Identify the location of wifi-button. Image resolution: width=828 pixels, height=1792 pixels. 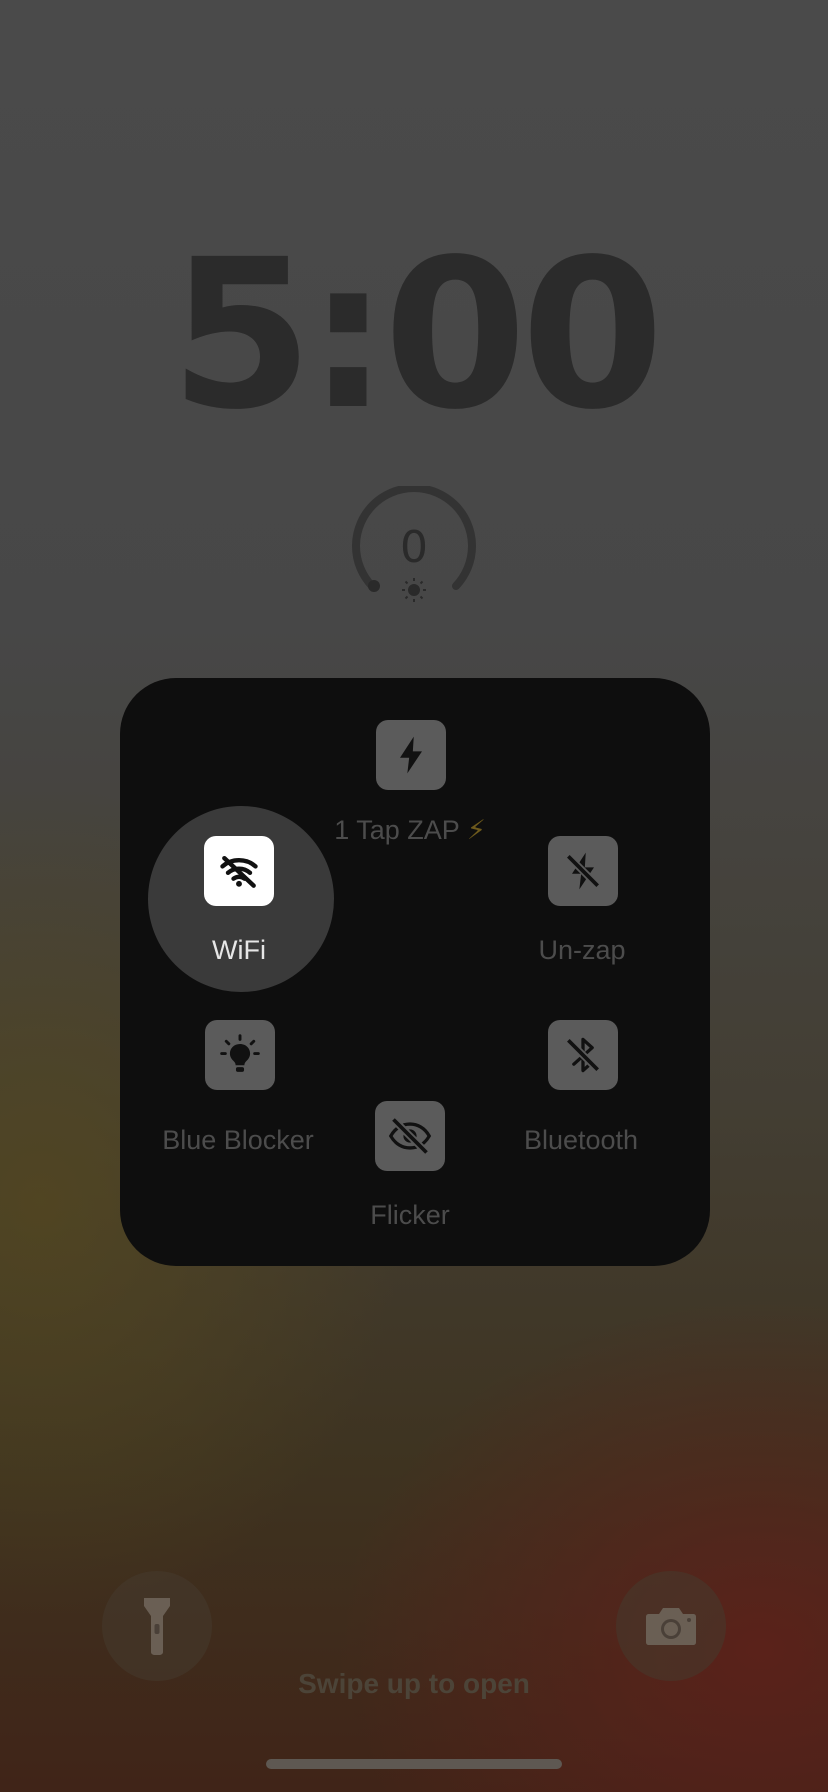
(239, 871).